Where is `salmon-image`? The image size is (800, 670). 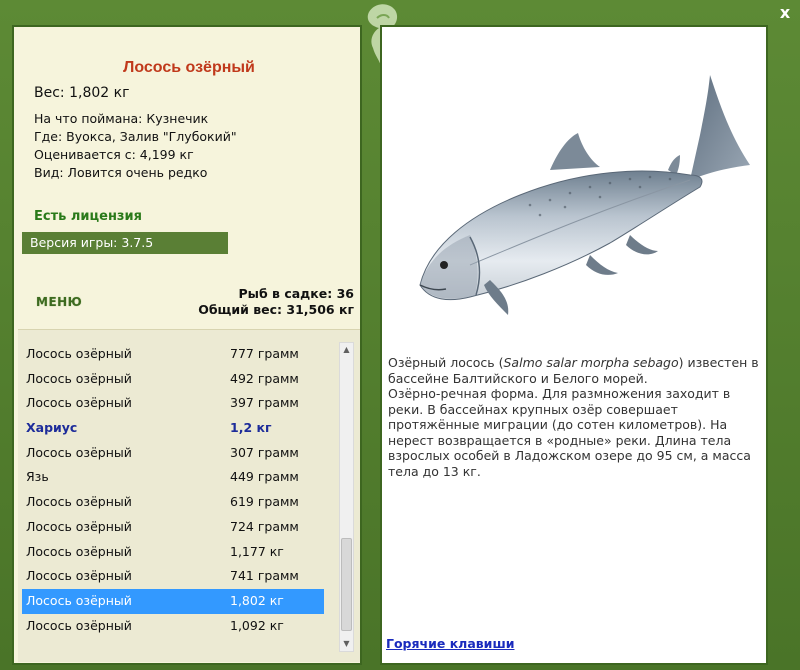 salmon-image is located at coordinates (584, 195).